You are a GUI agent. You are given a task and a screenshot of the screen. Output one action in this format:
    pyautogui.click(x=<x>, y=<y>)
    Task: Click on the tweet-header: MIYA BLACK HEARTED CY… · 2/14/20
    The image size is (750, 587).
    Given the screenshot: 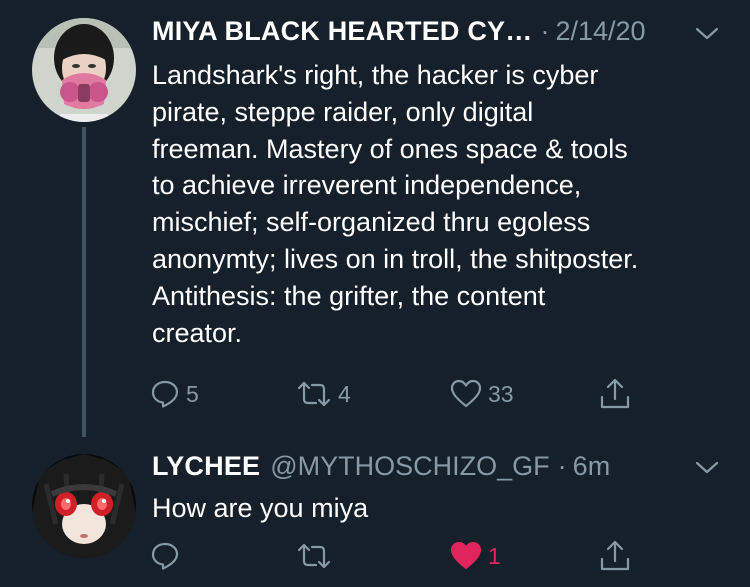 What is the action you would take?
    pyautogui.click(x=399, y=34)
    